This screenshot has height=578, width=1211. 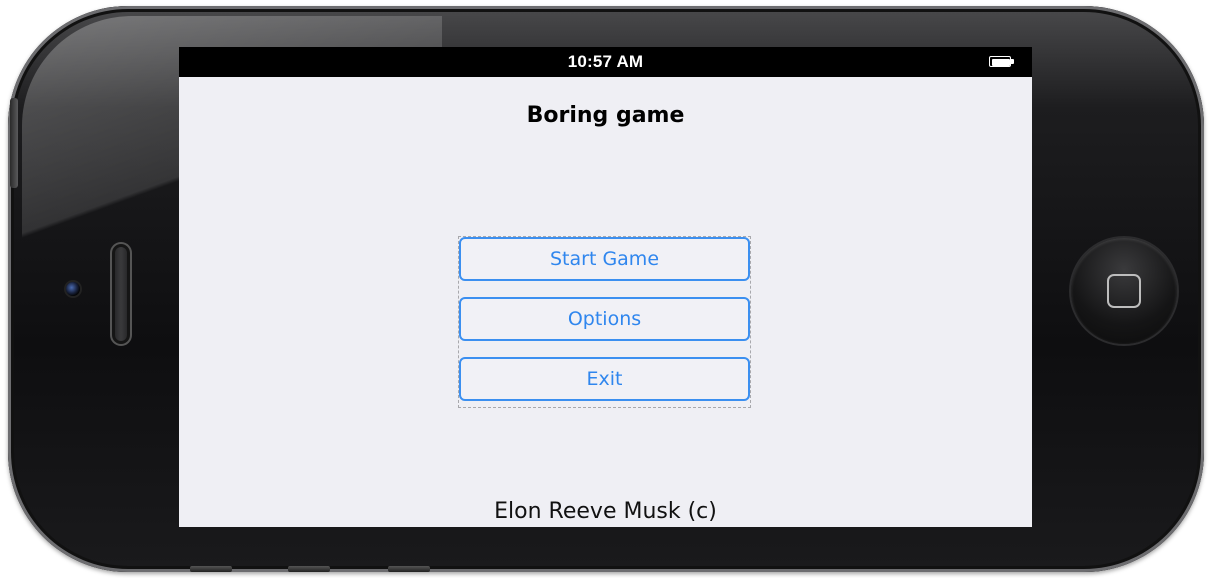 I want to click on battery-icon, so click(x=1002, y=61).